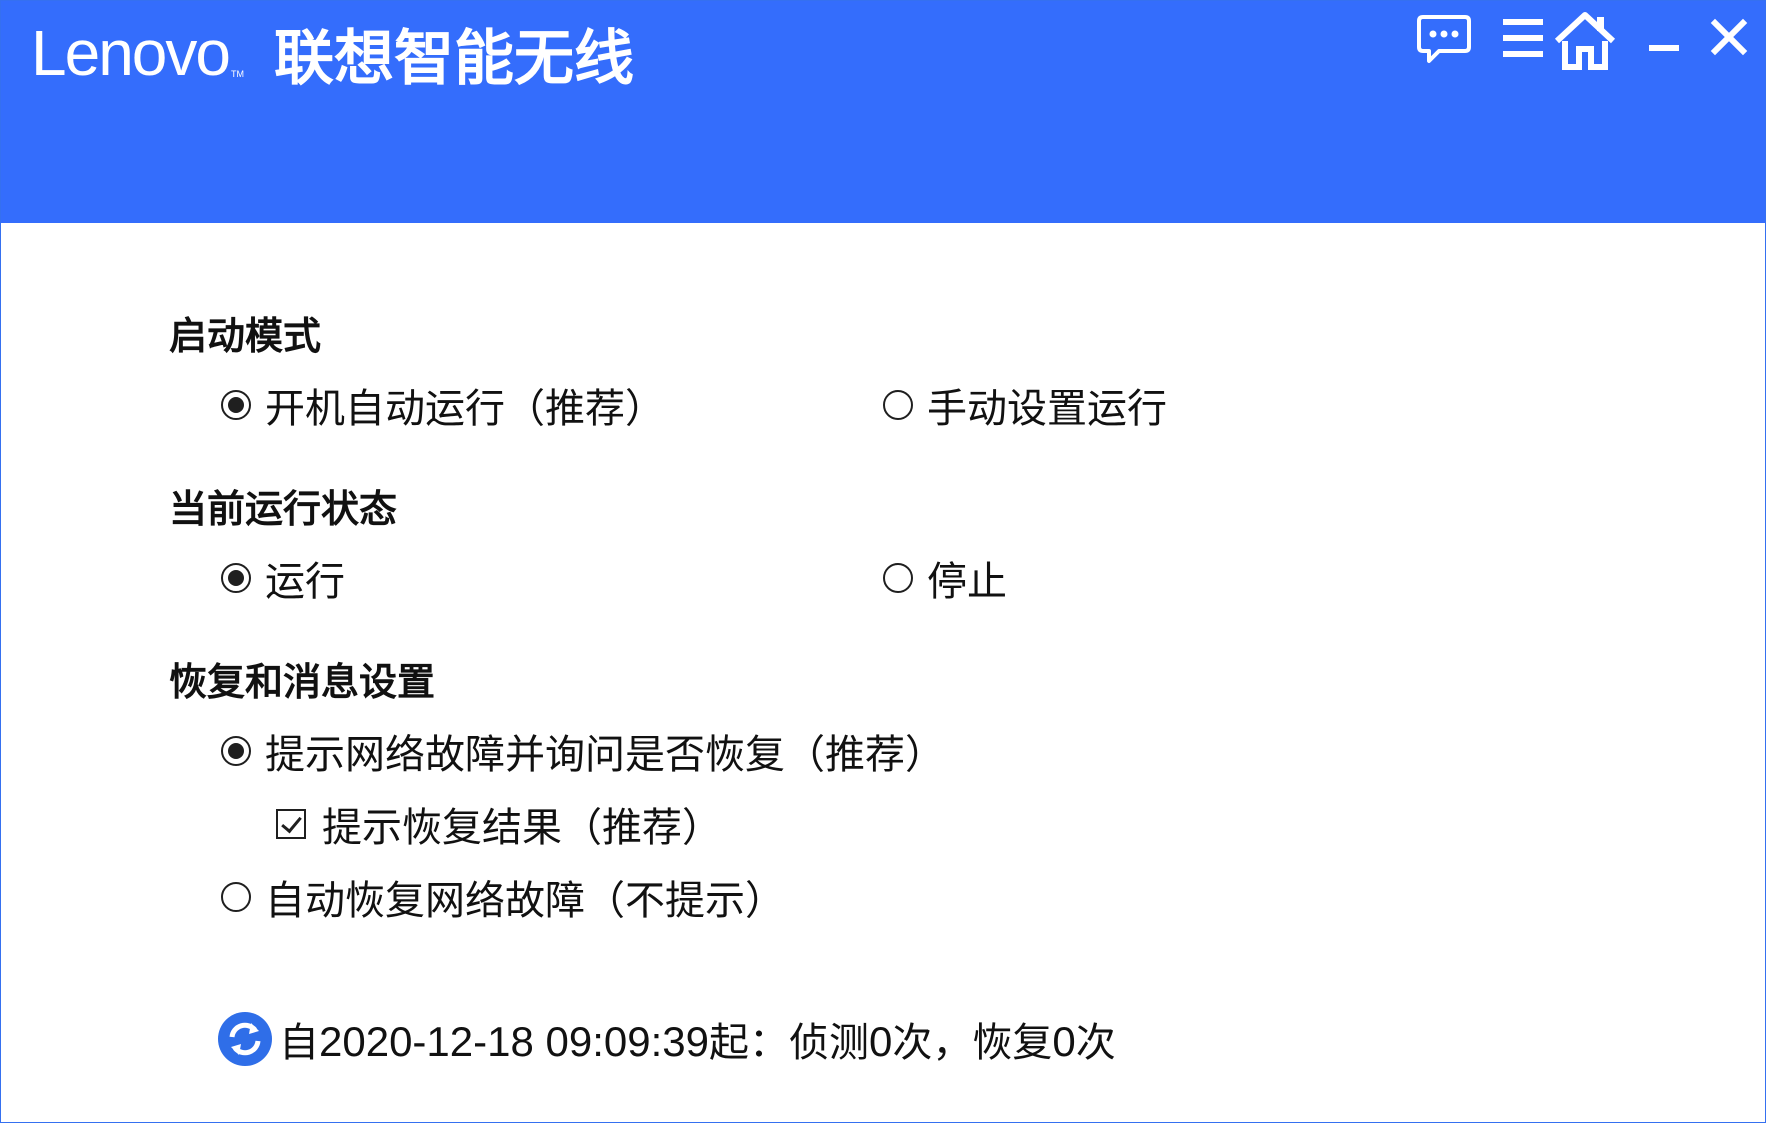 The width and height of the screenshot is (1766, 1123). I want to click on menu-icon, so click(1524, 41).